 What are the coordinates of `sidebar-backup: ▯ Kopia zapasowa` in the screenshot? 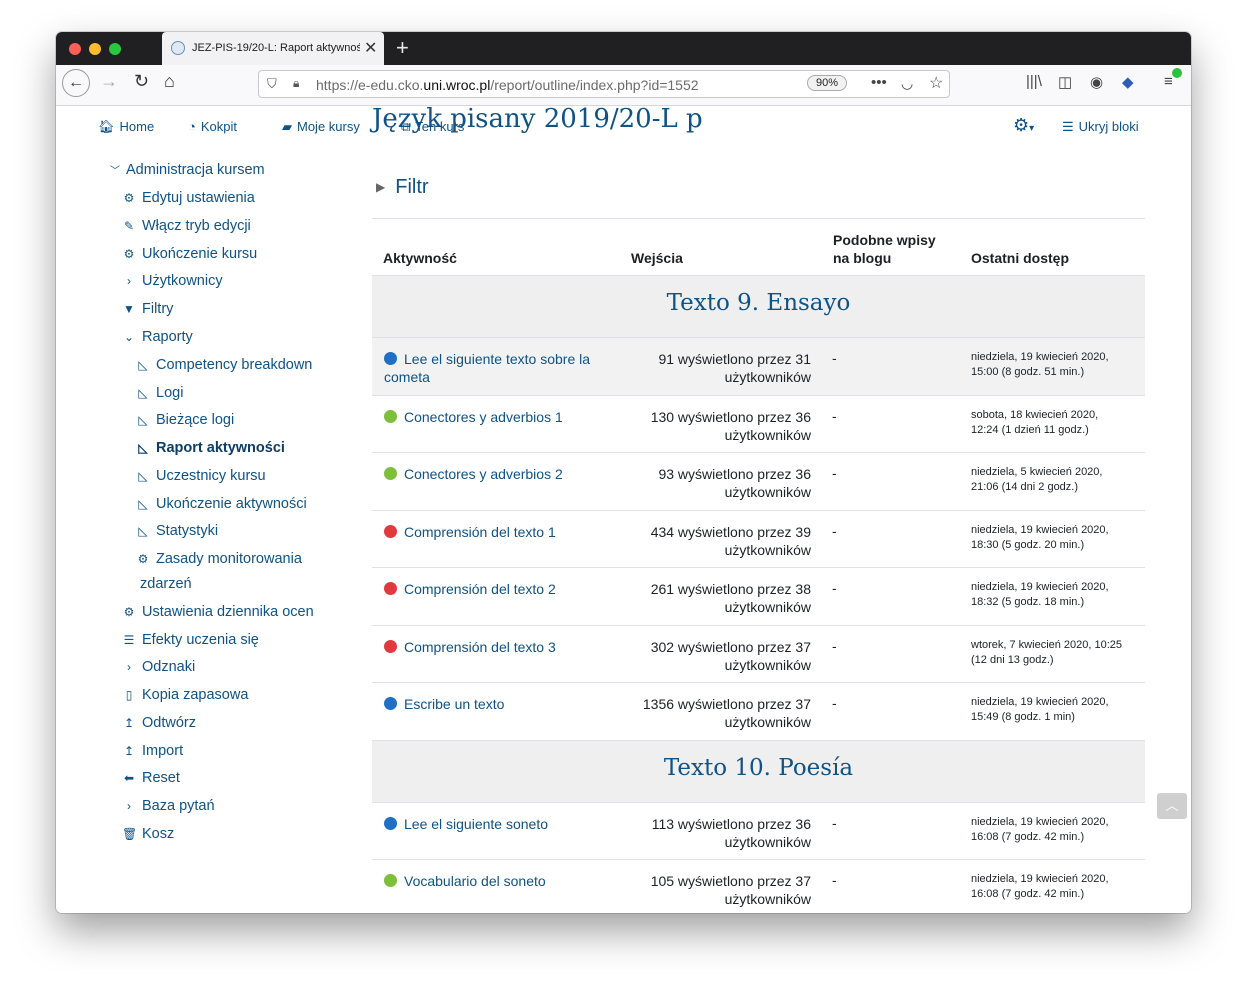 It's located at (185, 695).